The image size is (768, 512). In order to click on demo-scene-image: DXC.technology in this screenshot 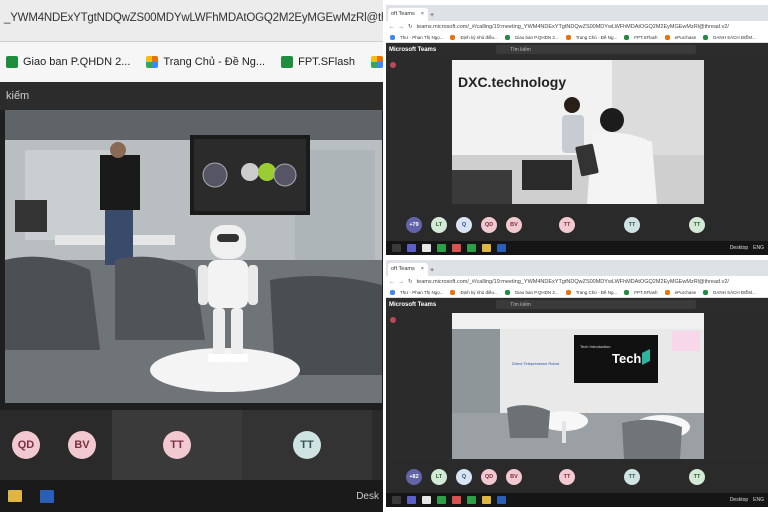, I will do `click(578, 132)`.